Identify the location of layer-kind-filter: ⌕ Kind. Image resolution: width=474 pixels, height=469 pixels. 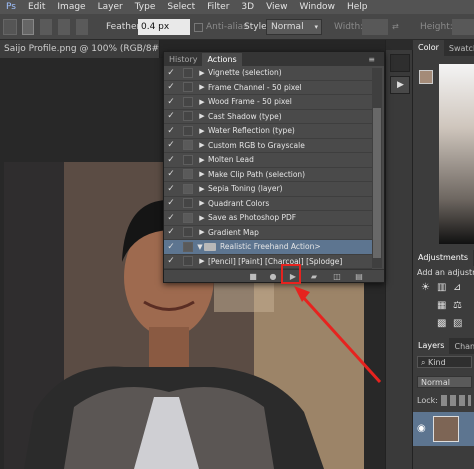
(444, 362).